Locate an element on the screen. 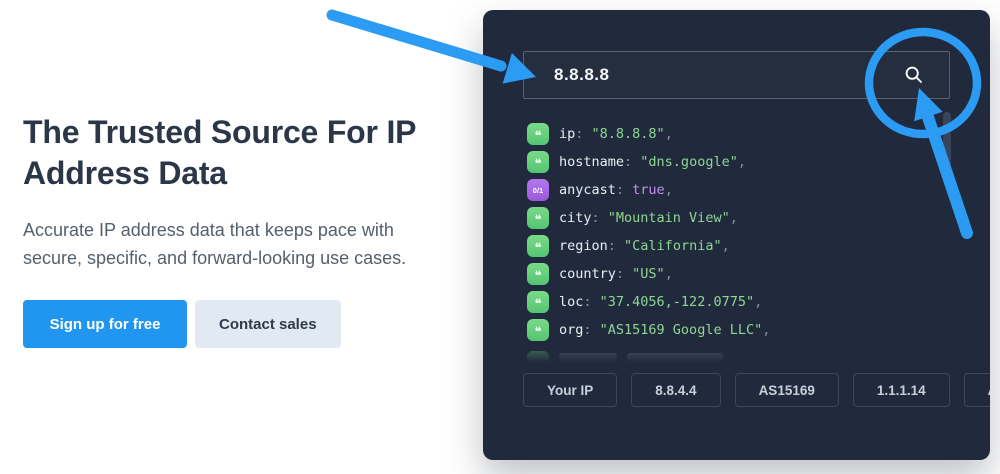 The height and width of the screenshot is (474, 1000). json-row: ❝ org: "AS15169 Google LLC", is located at coordinates (648, 330).